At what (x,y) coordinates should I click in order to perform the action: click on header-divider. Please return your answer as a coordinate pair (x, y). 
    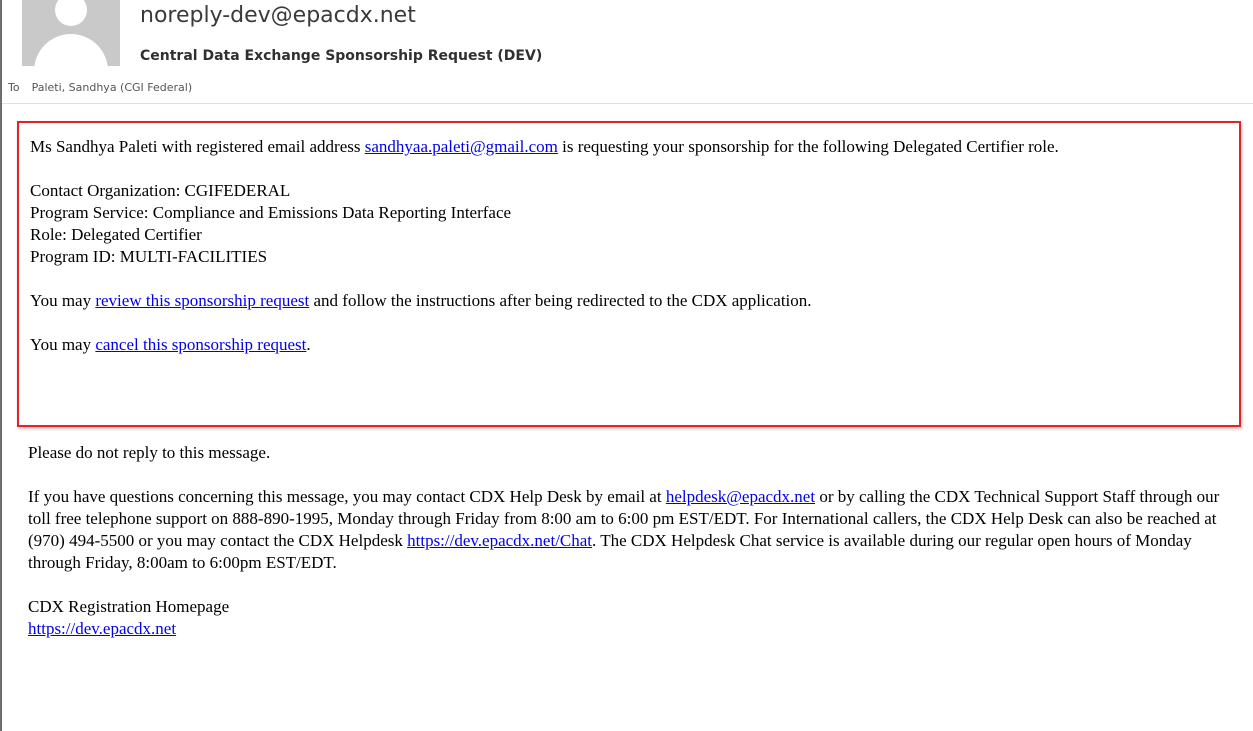
    Looking at the image, I should click on (627, 103).